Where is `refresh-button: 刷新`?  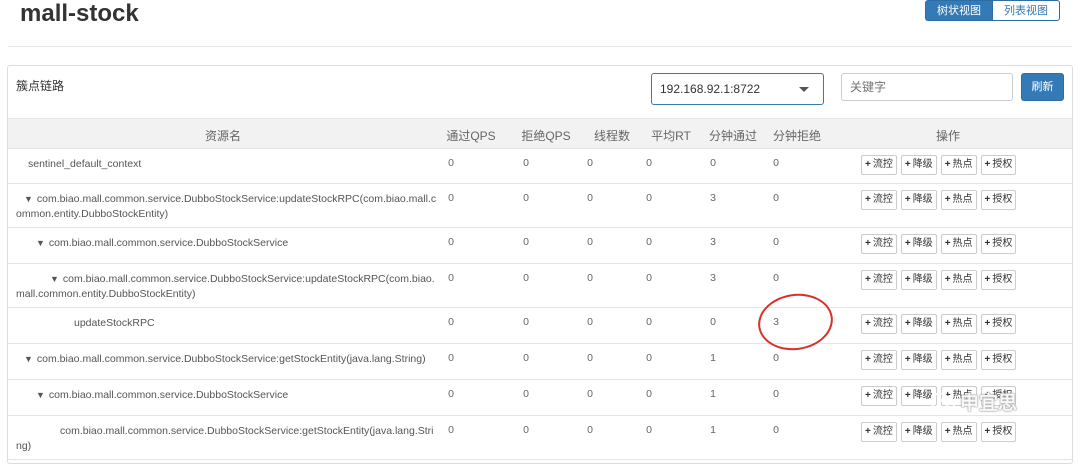 refresh-button: 刷新 is located at coordinates (1042, 87).